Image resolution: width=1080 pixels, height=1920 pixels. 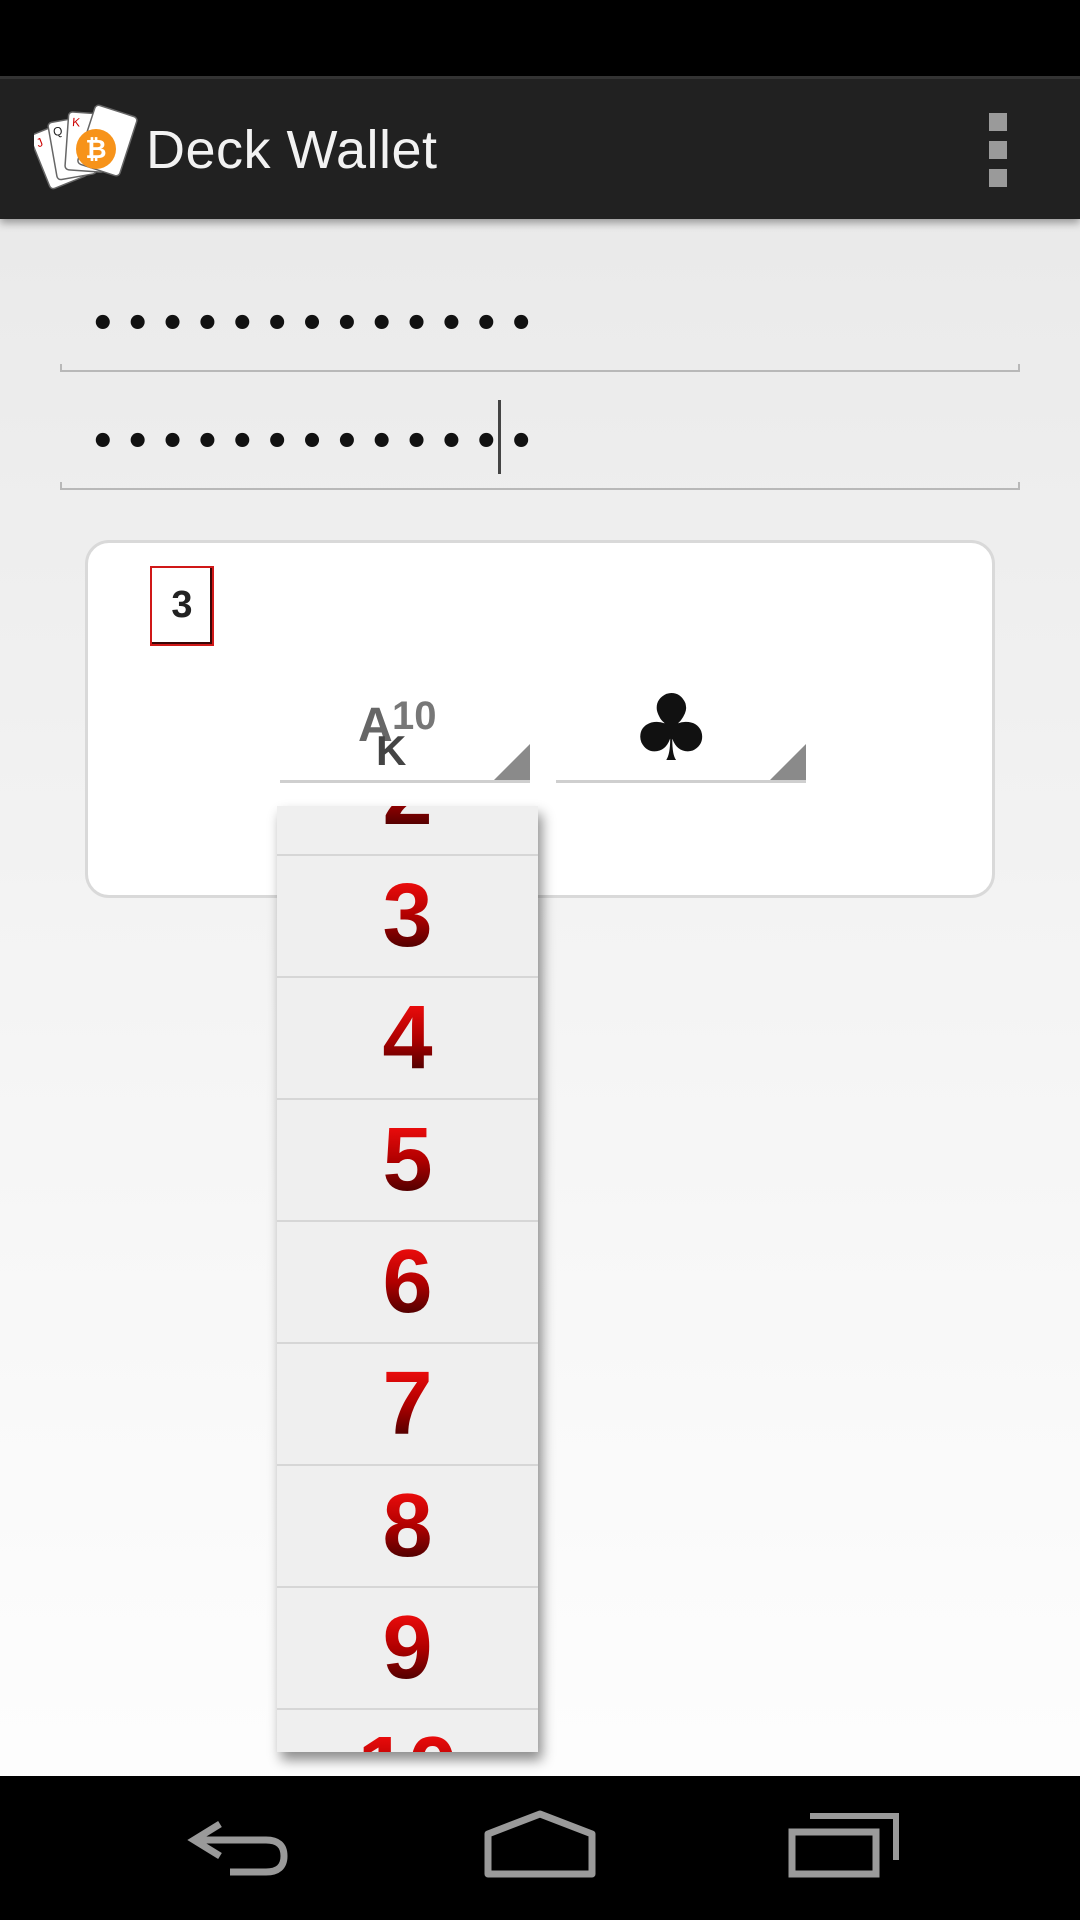 I want to click on rank-ak10-icon: A 10 K, so click(x=397, y=731).